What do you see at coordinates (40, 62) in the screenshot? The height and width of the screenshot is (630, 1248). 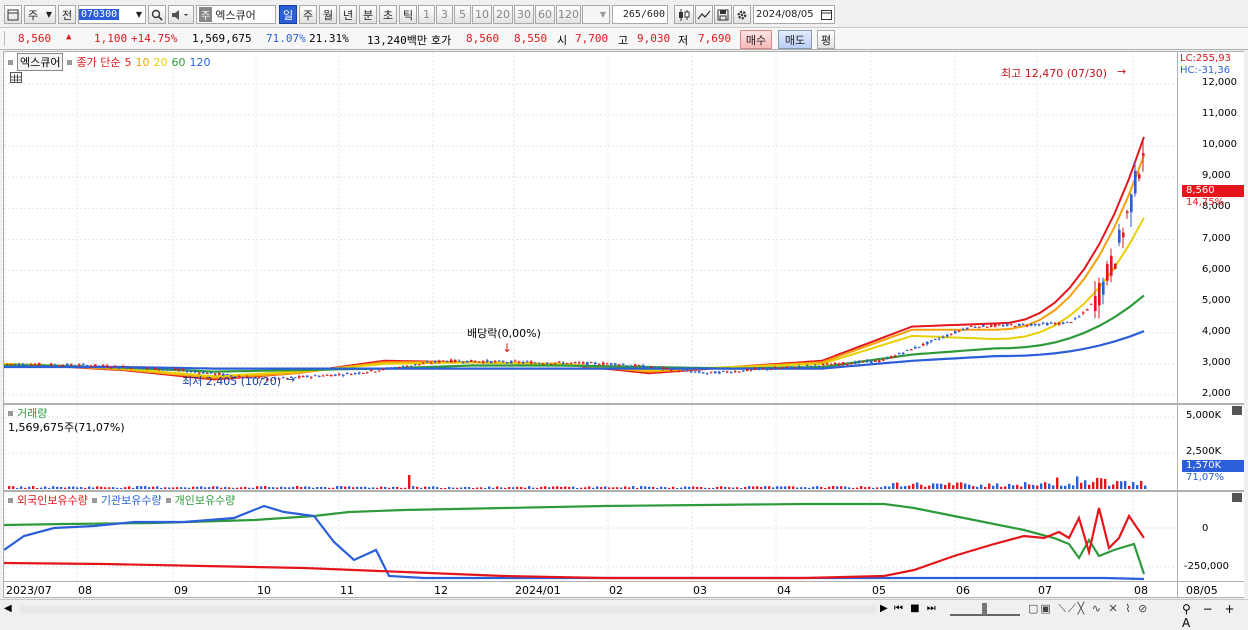 I see `price-panel-name: 엑스큐어` at bounding box center [40, 62].